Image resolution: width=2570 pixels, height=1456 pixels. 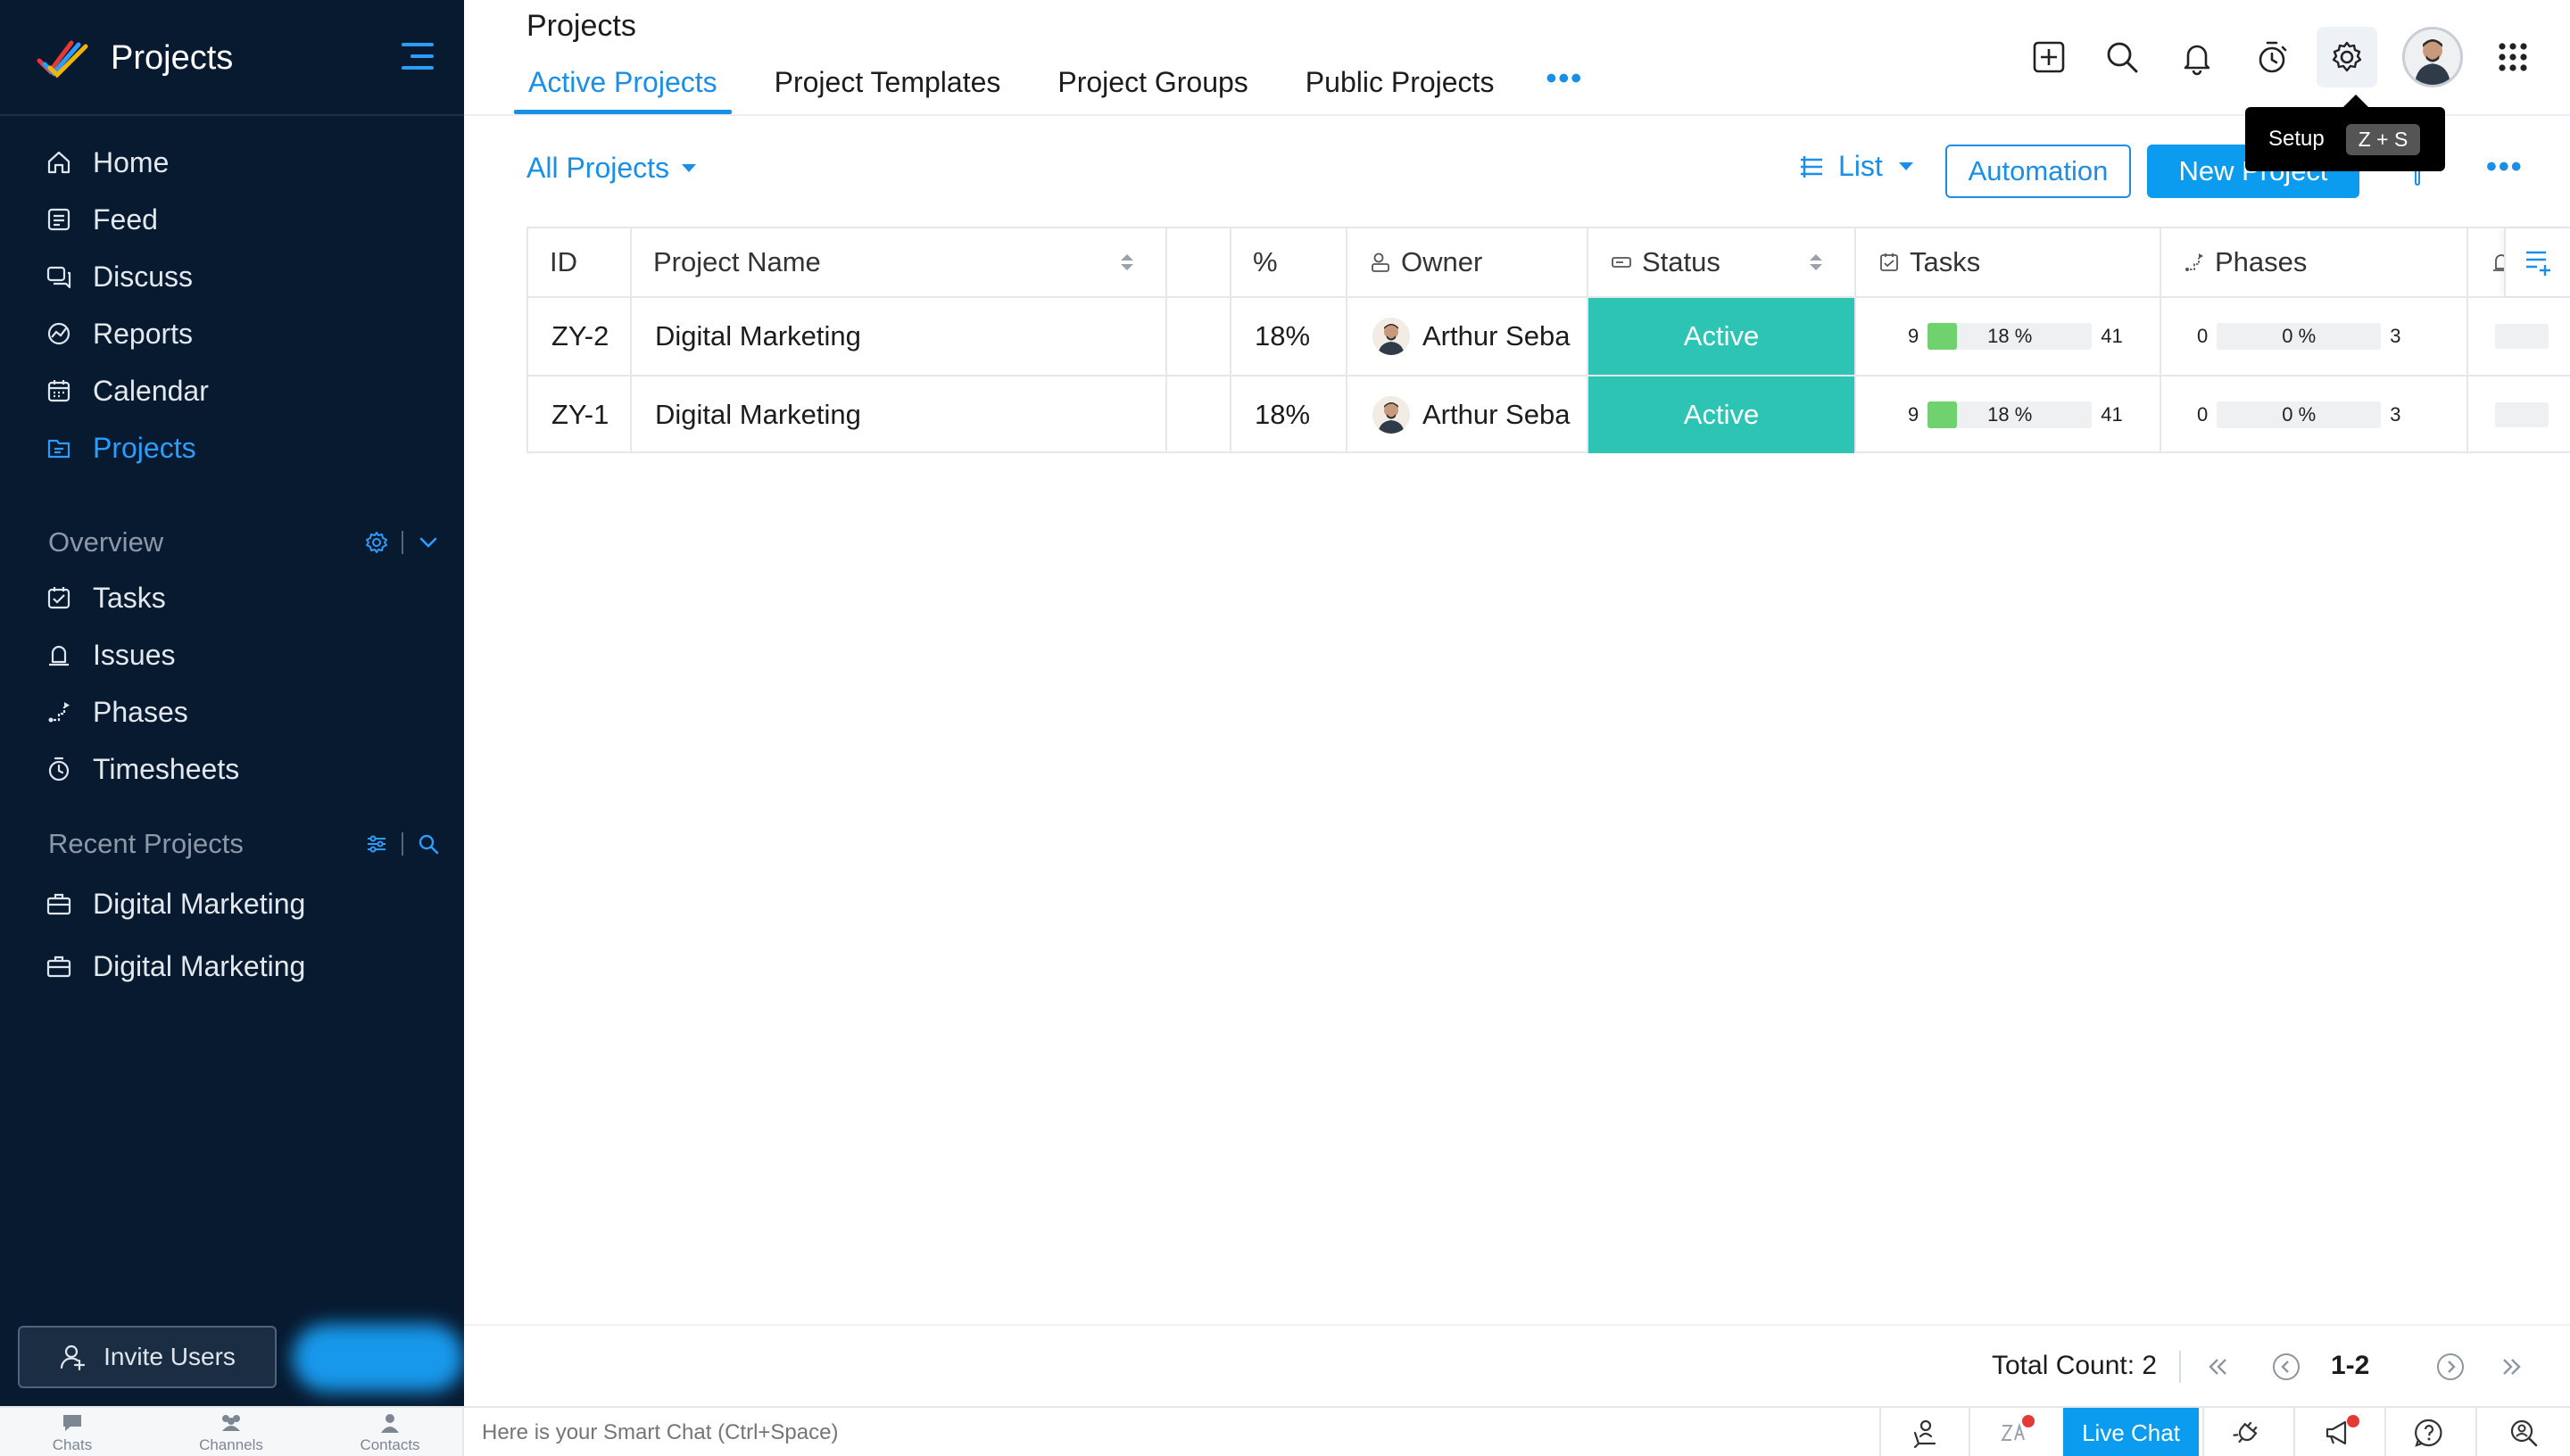 I want to click on column-header-tasks: Tasks, so click(x=2009, y=262).